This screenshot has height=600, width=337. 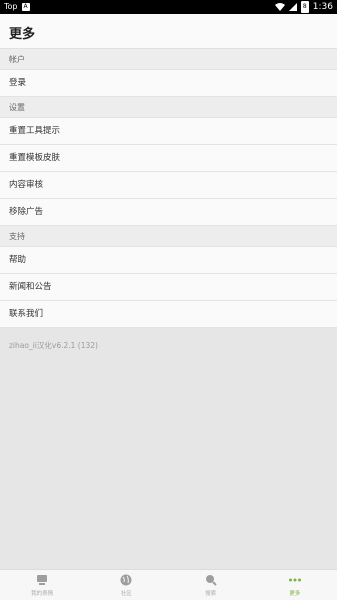 What do you see at coordinates (168, 131) in the screenshot?
I see `list-item-reset-tooltips: 重置工具提示` at bounding box center [168, 131].